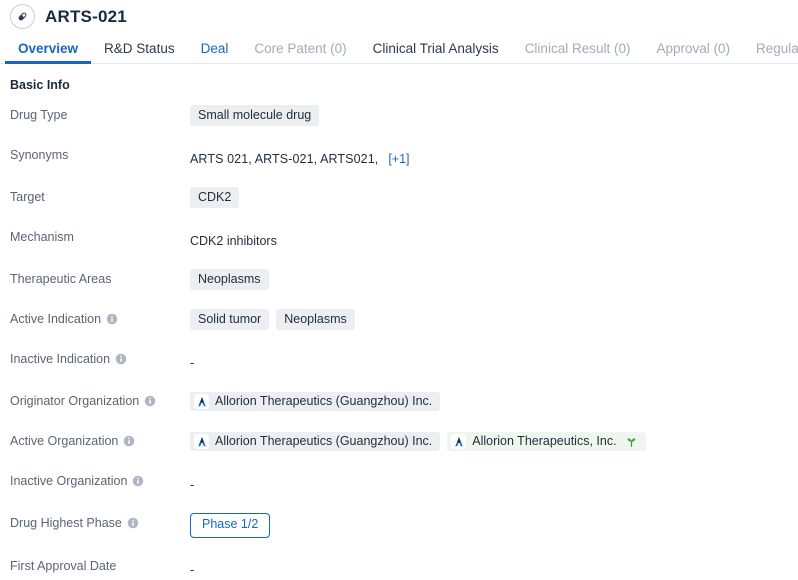 The height and width of the screenshot is (580, 798). What do you see at coordinates (42, 237) in the screenshot?
I see `row-label-text: Mechanism` at bounding box center [42, 237].